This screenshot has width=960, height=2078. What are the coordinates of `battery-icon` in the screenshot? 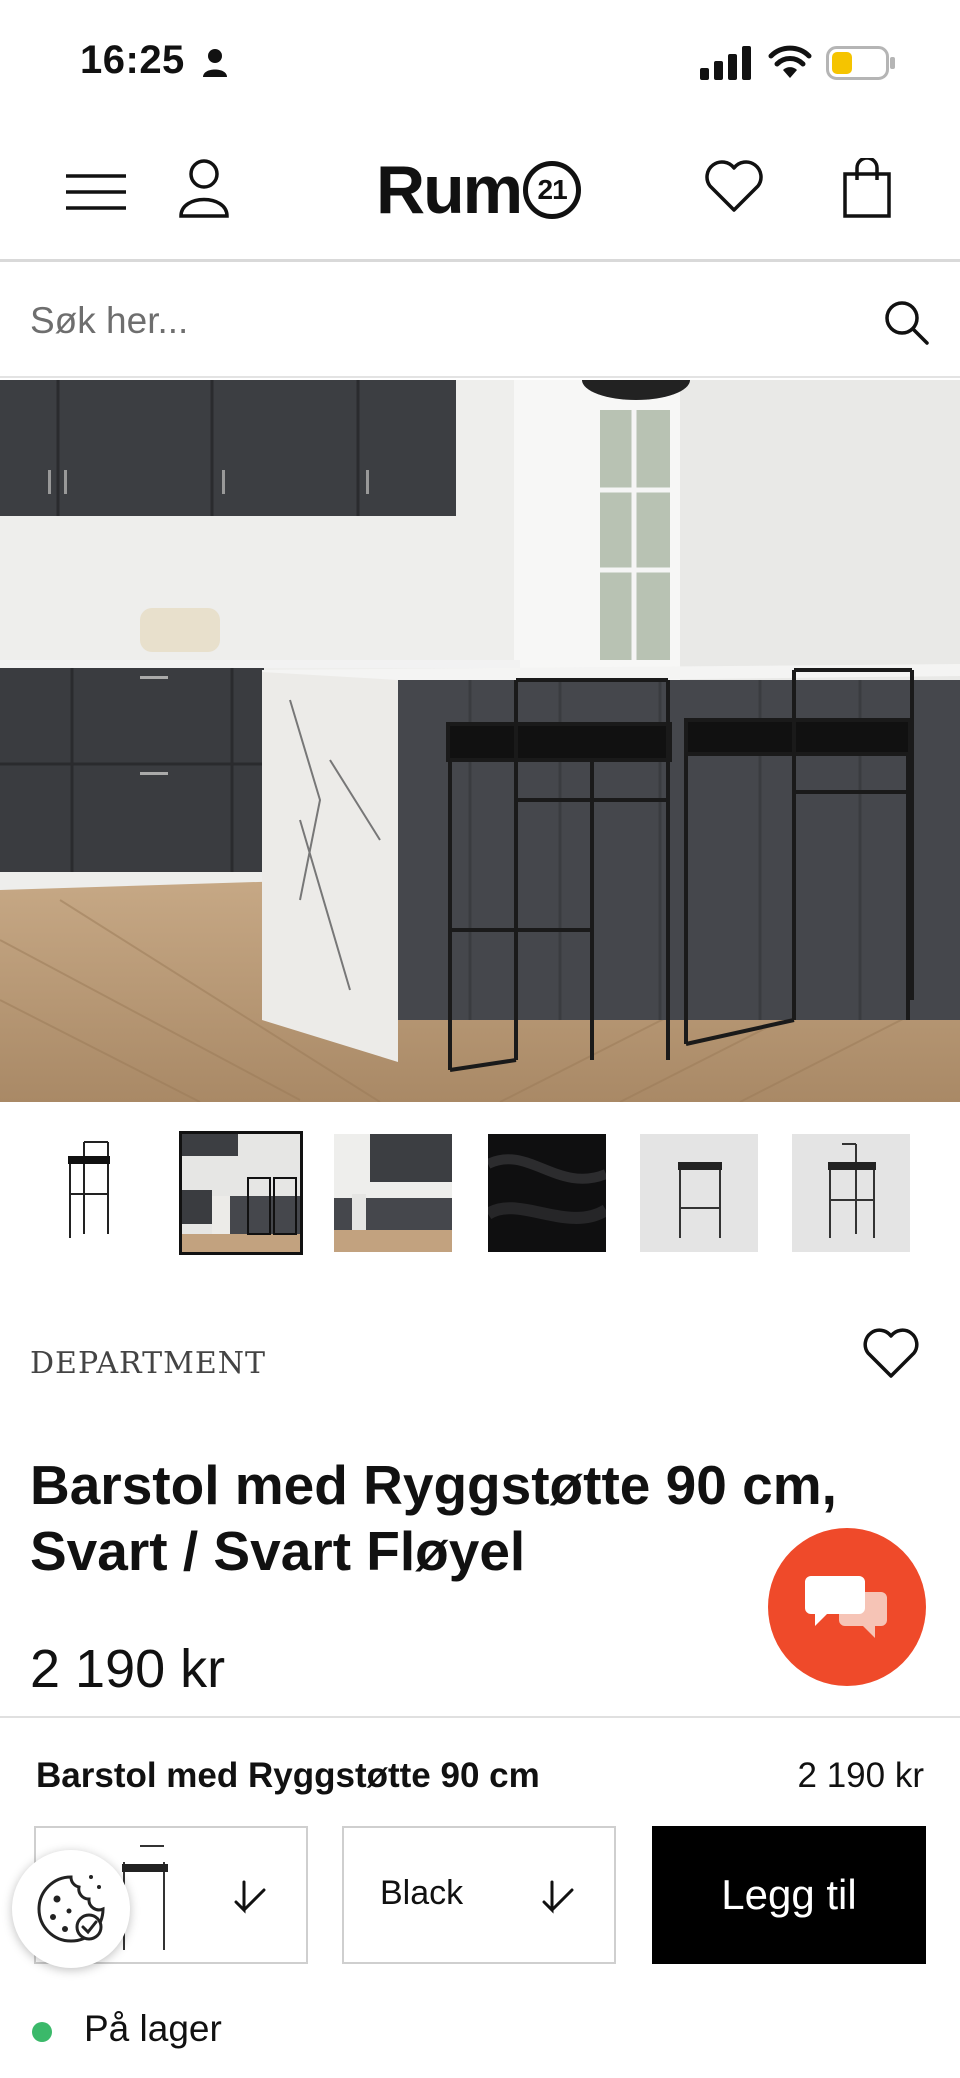 It's located at (860, 63).